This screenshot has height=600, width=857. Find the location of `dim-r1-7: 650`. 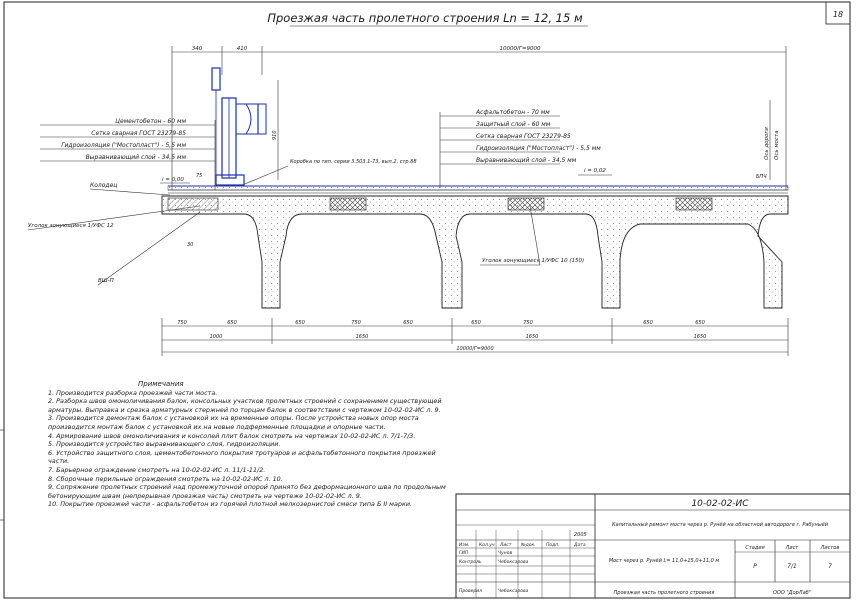

dim-r1-7: 650 is located at coordinates (648, 323).